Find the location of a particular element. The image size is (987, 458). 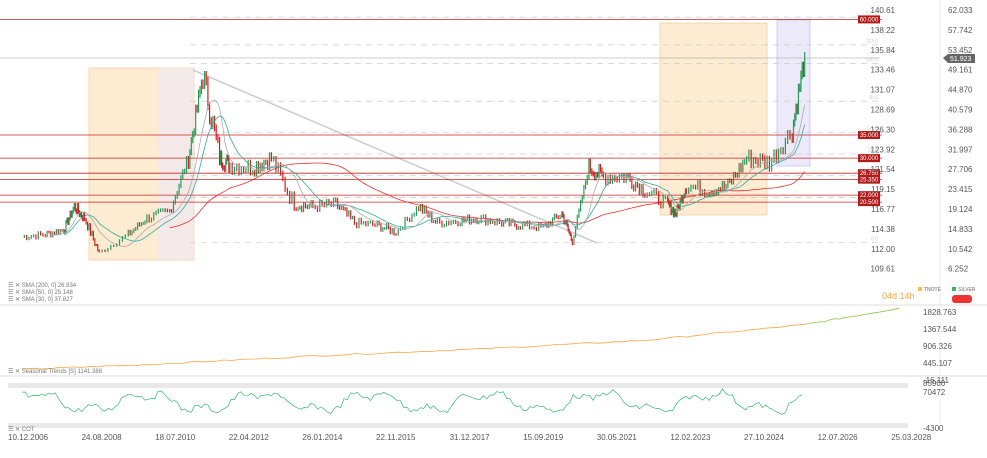

legend-tnote: TNOTE is located at coordinates (929, 290).